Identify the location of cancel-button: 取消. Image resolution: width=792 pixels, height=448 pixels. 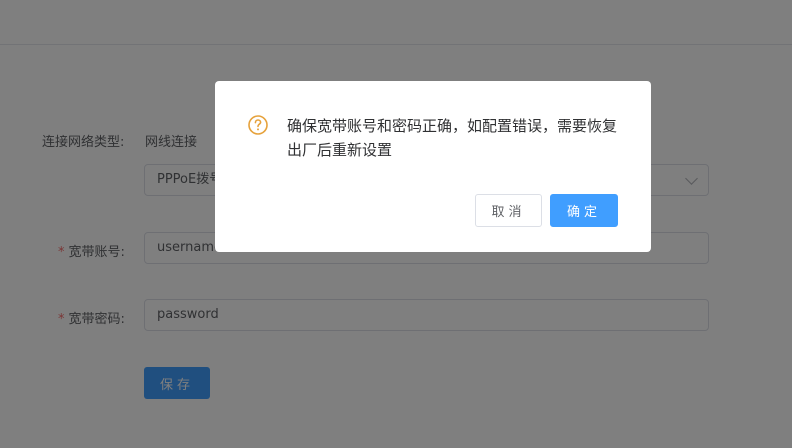
(508, 210).